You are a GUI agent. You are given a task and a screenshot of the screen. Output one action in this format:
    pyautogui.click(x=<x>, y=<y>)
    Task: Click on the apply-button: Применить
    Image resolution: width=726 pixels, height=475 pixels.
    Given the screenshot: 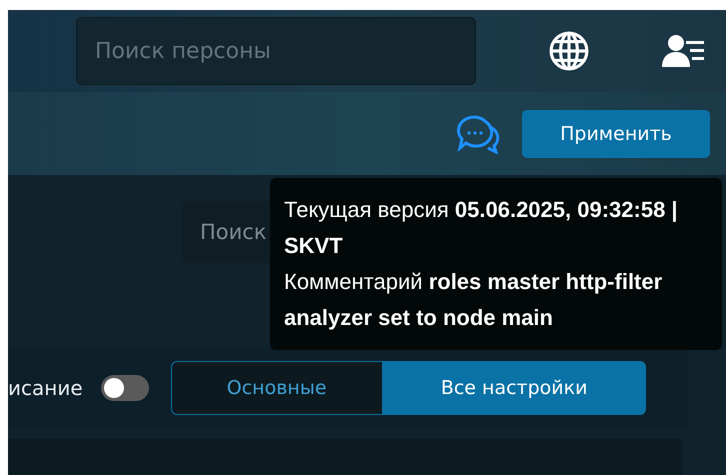 What is the action you would take?
    pyautogui.click(x=616, y=134)
    